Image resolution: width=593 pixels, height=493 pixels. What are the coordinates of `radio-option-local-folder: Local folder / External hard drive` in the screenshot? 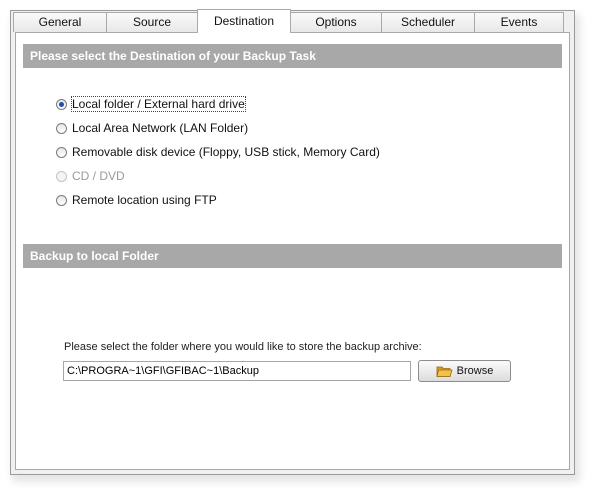 It's located at (151, 104).